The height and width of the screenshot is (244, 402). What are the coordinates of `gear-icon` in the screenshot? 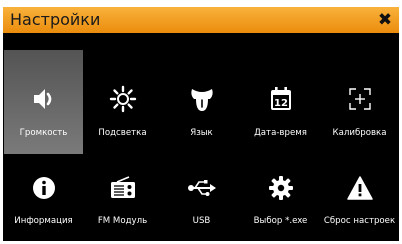 It's located at (280, 188).